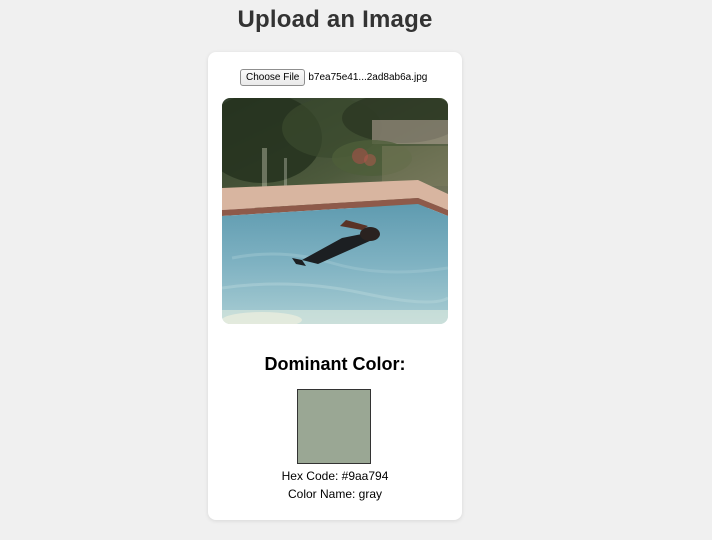  Describe the element at coordinates (335, 494) in the screenshot. I see `color-name-text: Color Name: gray` at that location.